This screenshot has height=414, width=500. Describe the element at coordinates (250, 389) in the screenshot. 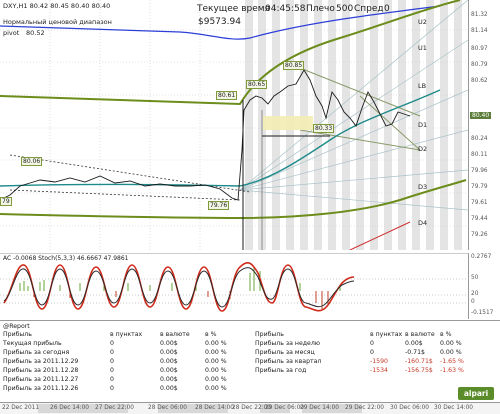

I see `report-row: Прибыль за 2011.12.26 0 0.00$ 0.00 %` at that location.